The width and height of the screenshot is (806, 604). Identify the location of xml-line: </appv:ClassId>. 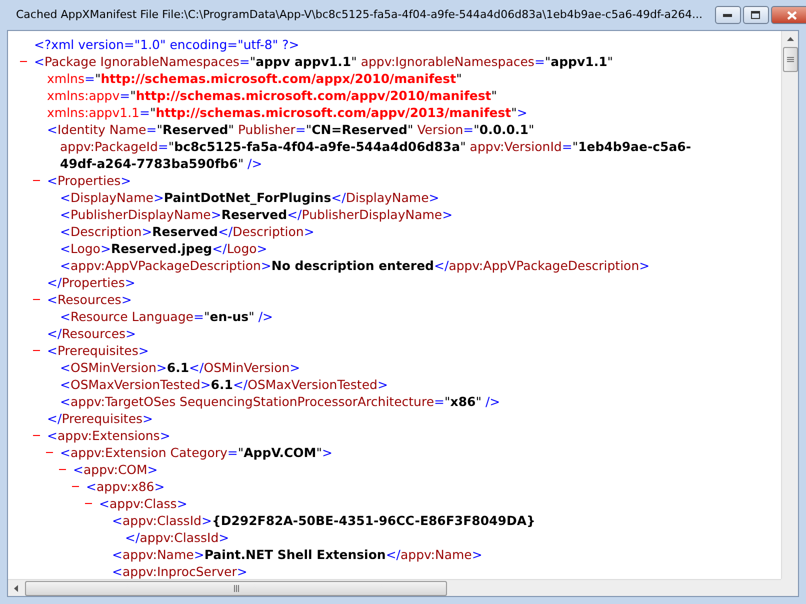
(177, 537).